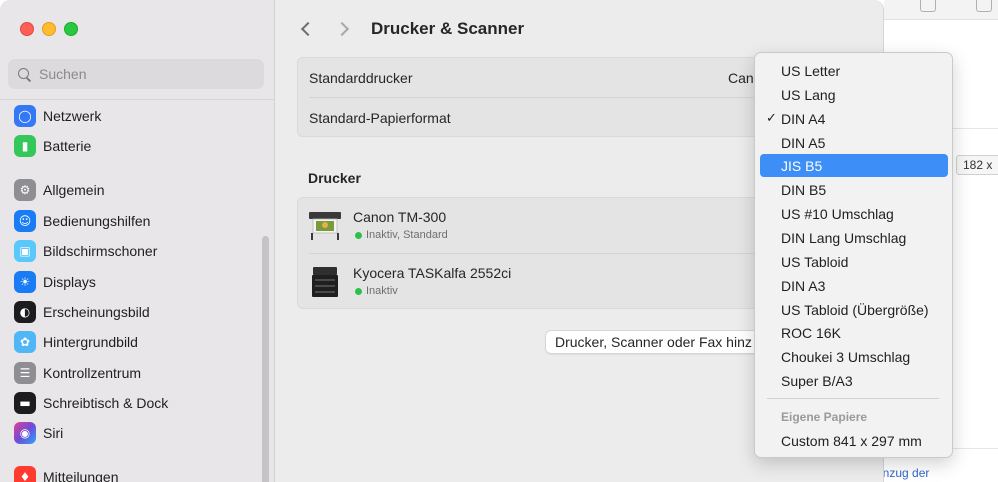 This screenshot has height=482, width=998. I want to click on sidebar-item-hintergrundbild: ✿ Hintergrundbild, so click(76, 342).